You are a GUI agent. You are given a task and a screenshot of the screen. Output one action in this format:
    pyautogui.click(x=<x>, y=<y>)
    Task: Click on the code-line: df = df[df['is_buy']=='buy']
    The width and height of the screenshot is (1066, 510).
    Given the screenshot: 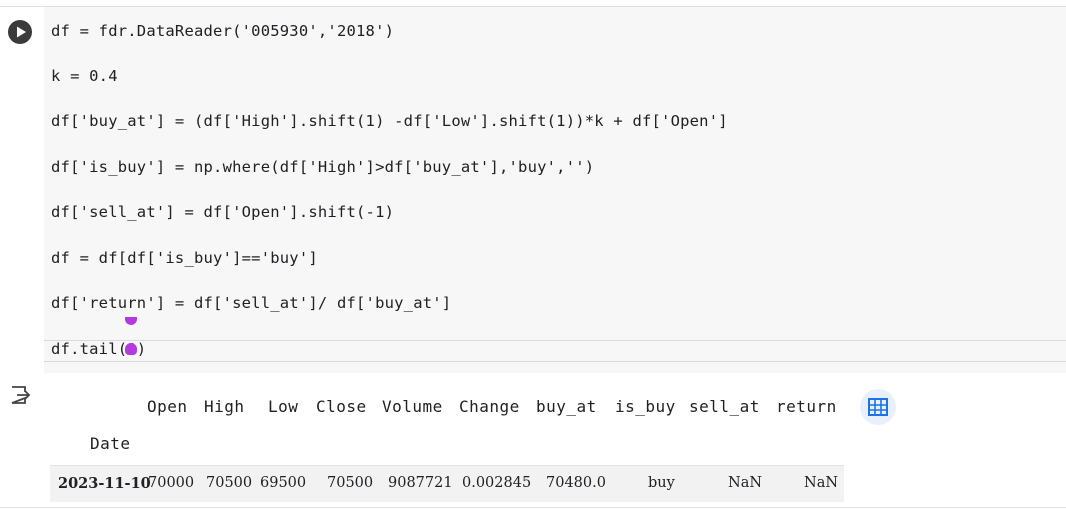 What is the action you would take?
    pyautogui.click(x=184, y=258)
    